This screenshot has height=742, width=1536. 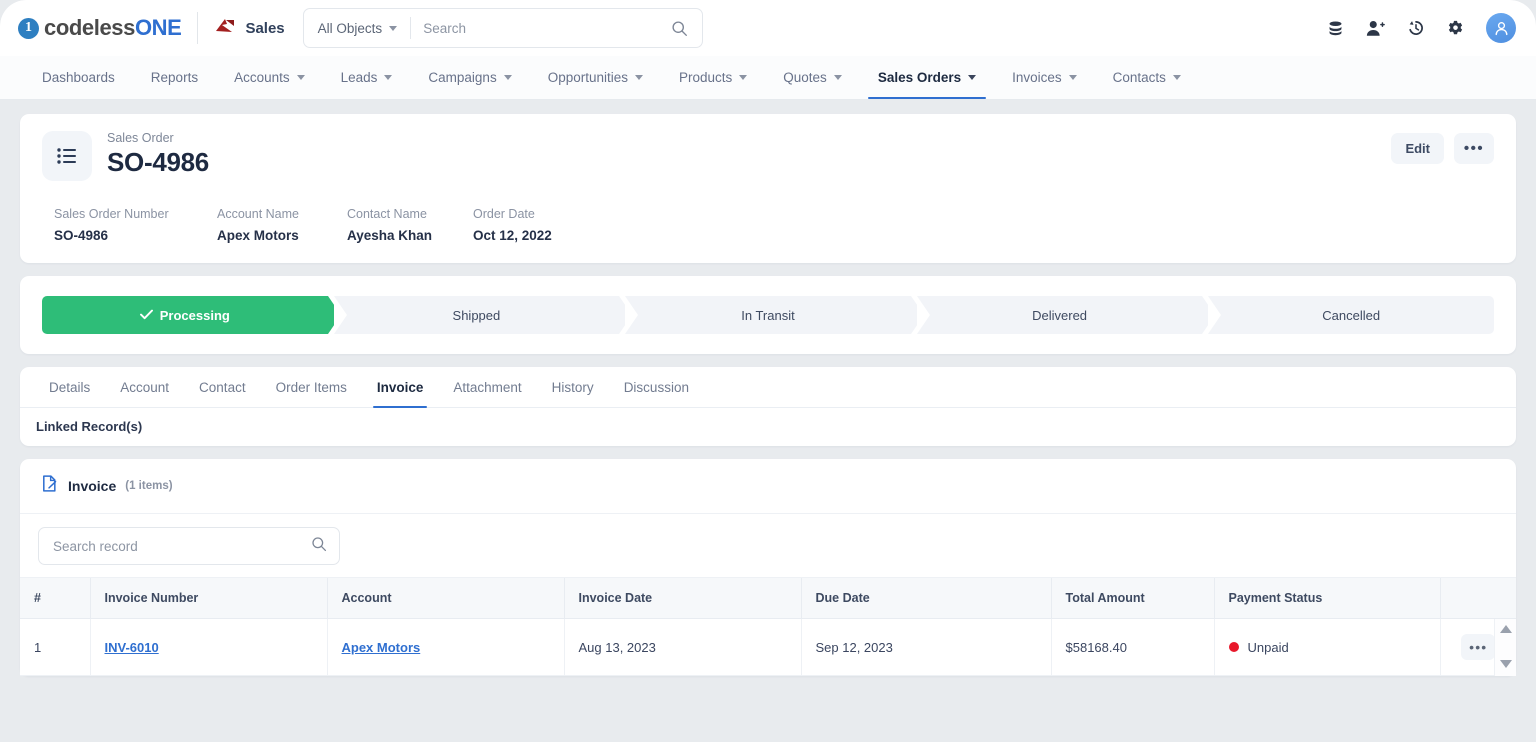 I want to click on column-header-total-amount: Total Amount, so click(x=1133, y=598).